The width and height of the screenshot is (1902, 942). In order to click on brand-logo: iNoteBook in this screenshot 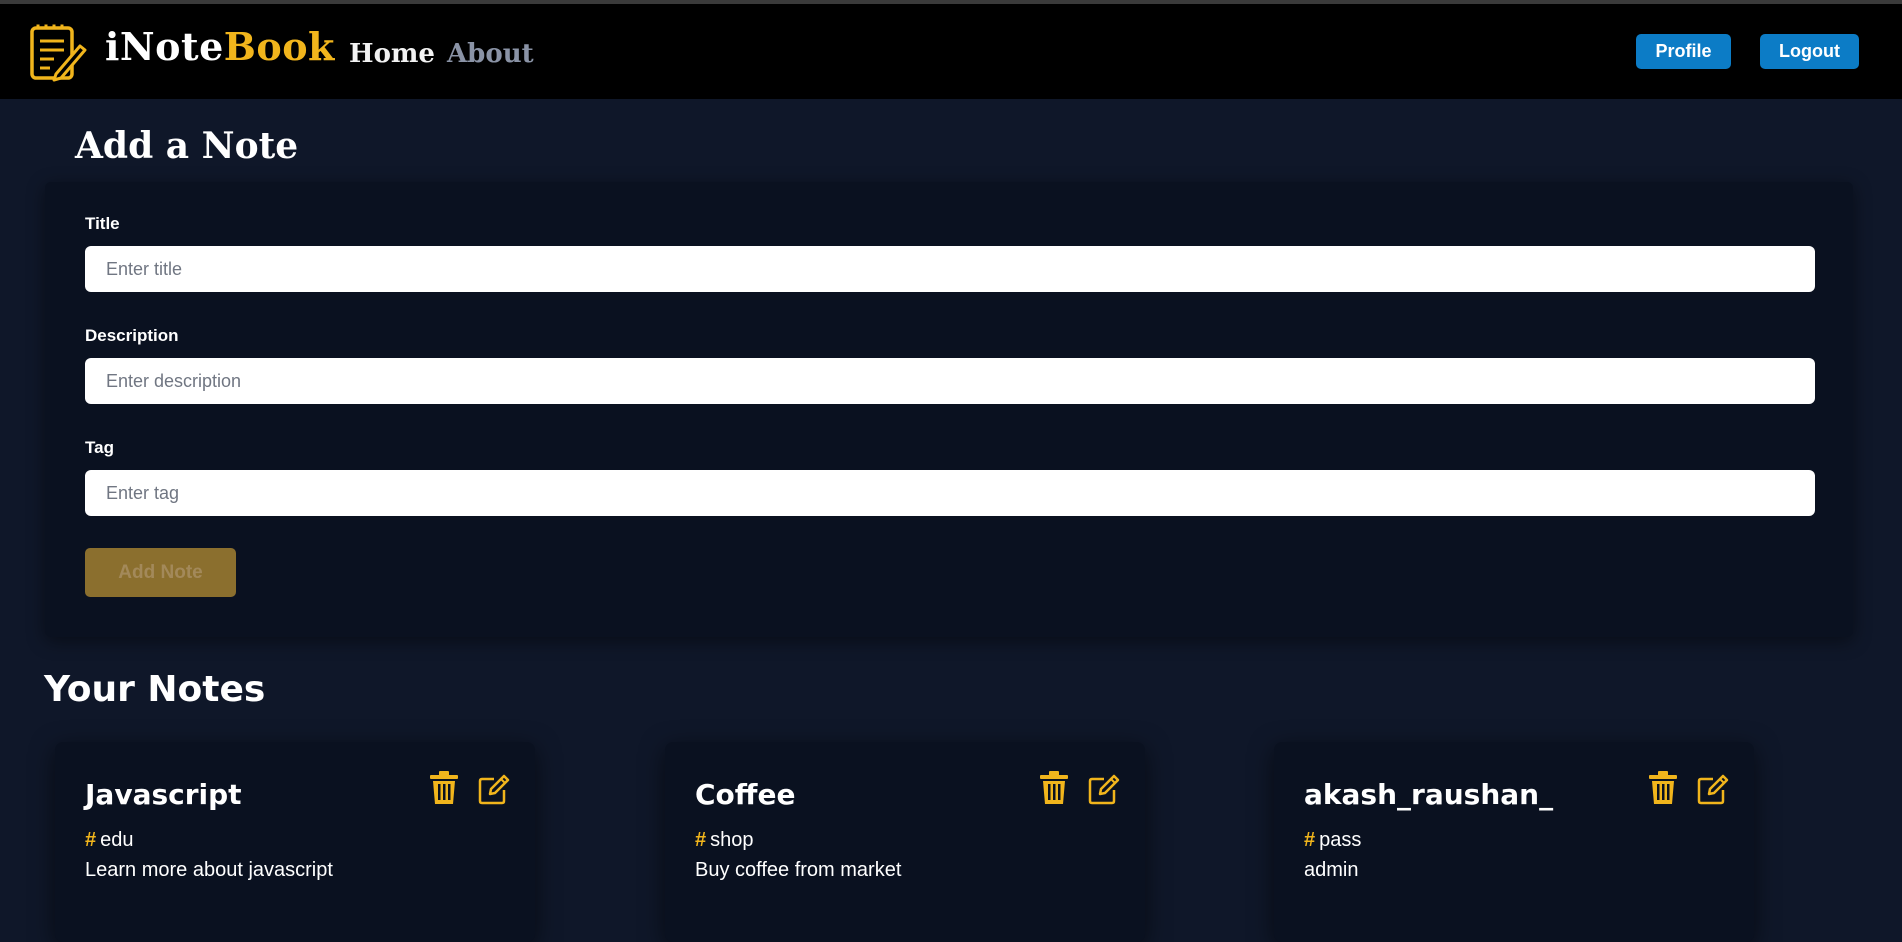, I will do `click(220, 47)`.